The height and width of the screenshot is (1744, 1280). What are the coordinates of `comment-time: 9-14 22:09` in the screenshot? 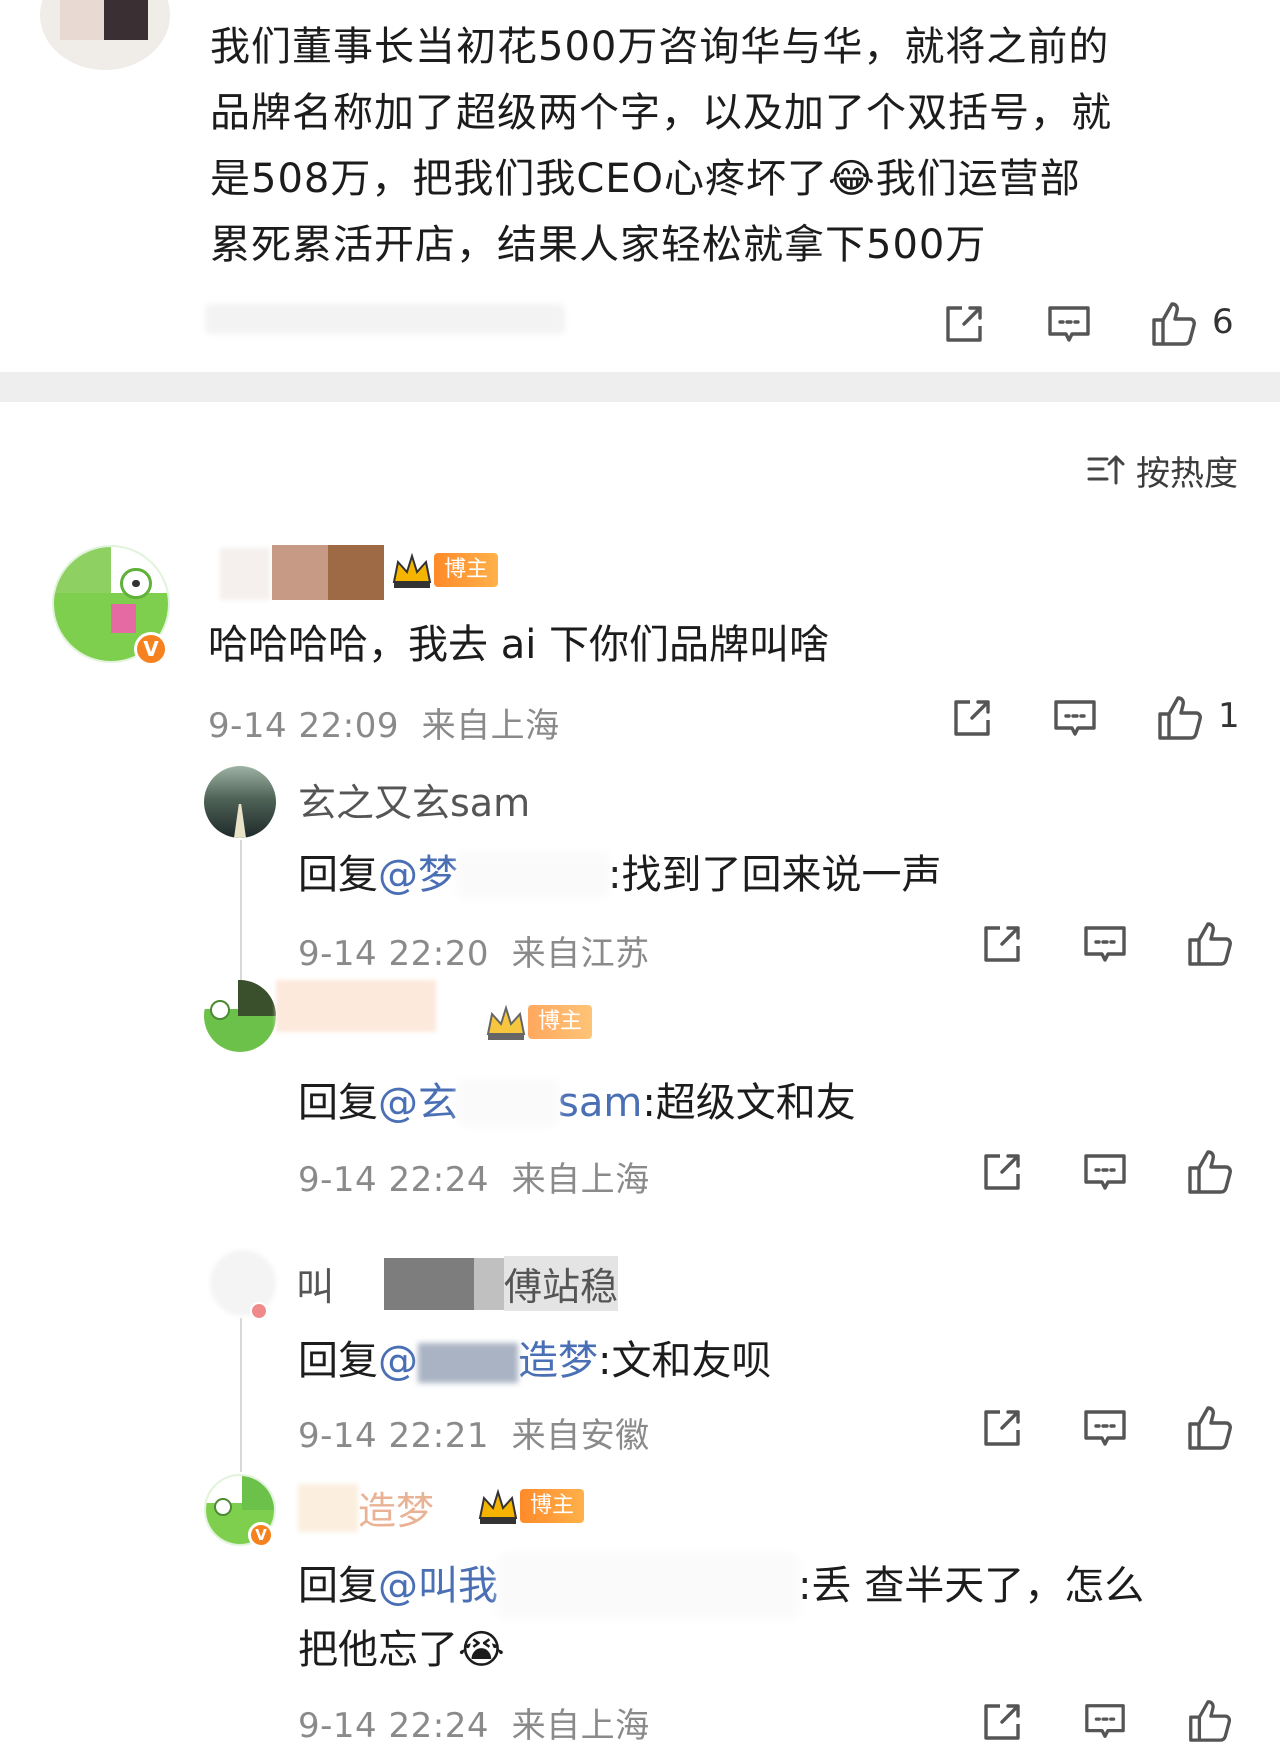 It's located at (303, 726).